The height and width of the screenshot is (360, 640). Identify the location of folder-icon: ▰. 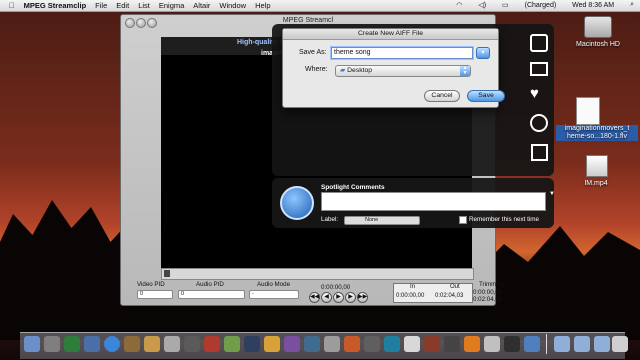
(343, 70).